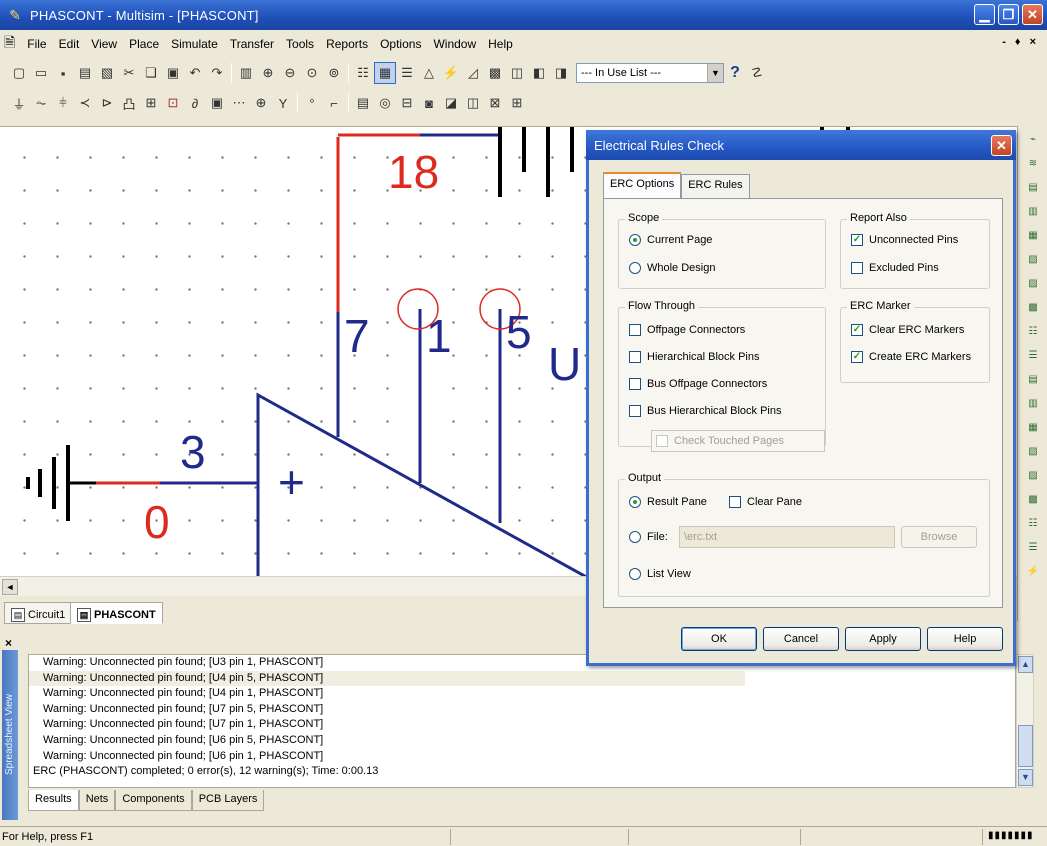  What do you see at coordinates (857, 240) in the screenshot?
I see `unconnected-pins-checkbox: ✓` at bounding box center [857, 240].